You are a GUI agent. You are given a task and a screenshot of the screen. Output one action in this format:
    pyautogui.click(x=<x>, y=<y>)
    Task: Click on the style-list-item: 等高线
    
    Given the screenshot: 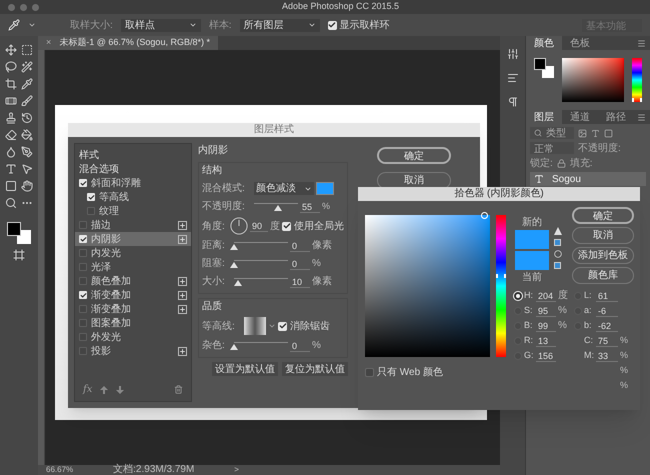 What is the action you would take?
    pyautogui.click(x=133, y=197)
    